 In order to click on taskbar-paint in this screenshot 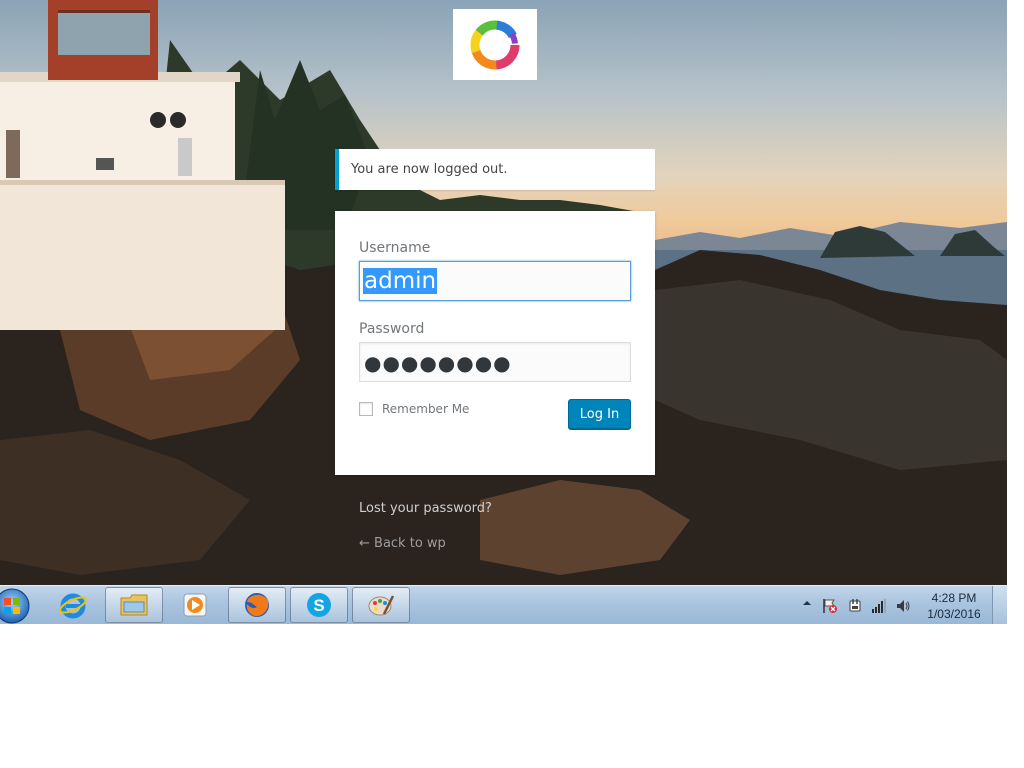, I will do `click(381, 605)`.